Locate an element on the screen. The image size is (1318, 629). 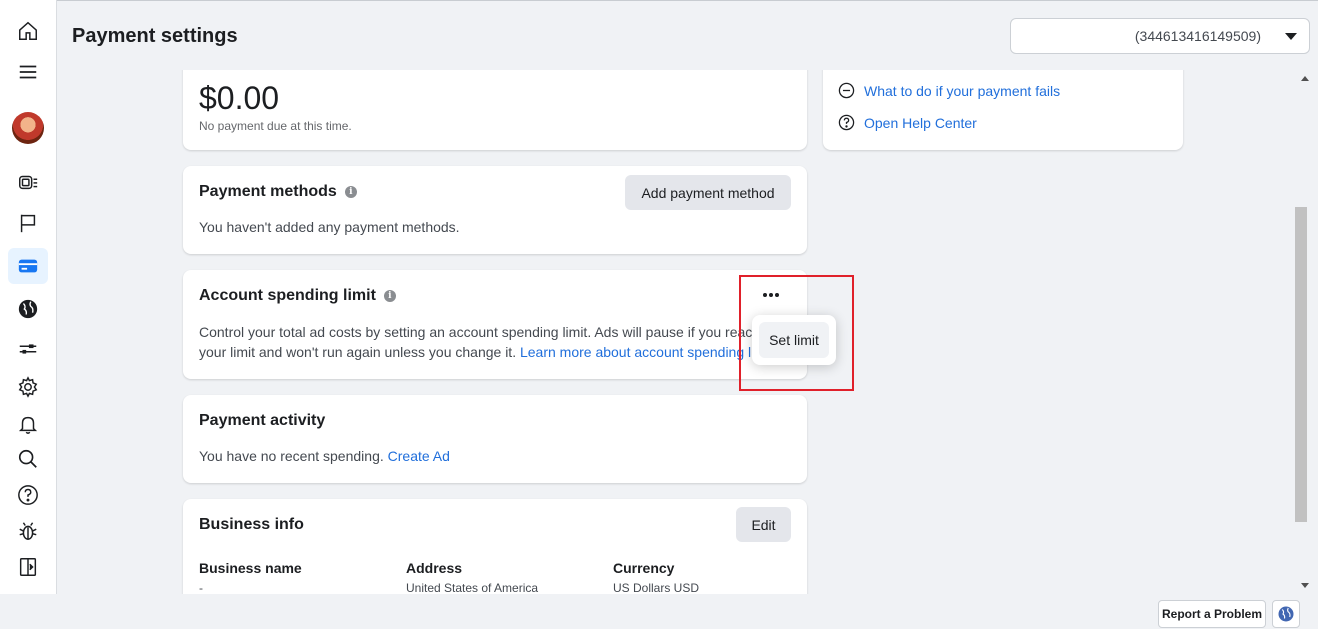
address-header: Address is located at coordinates (434, 568).